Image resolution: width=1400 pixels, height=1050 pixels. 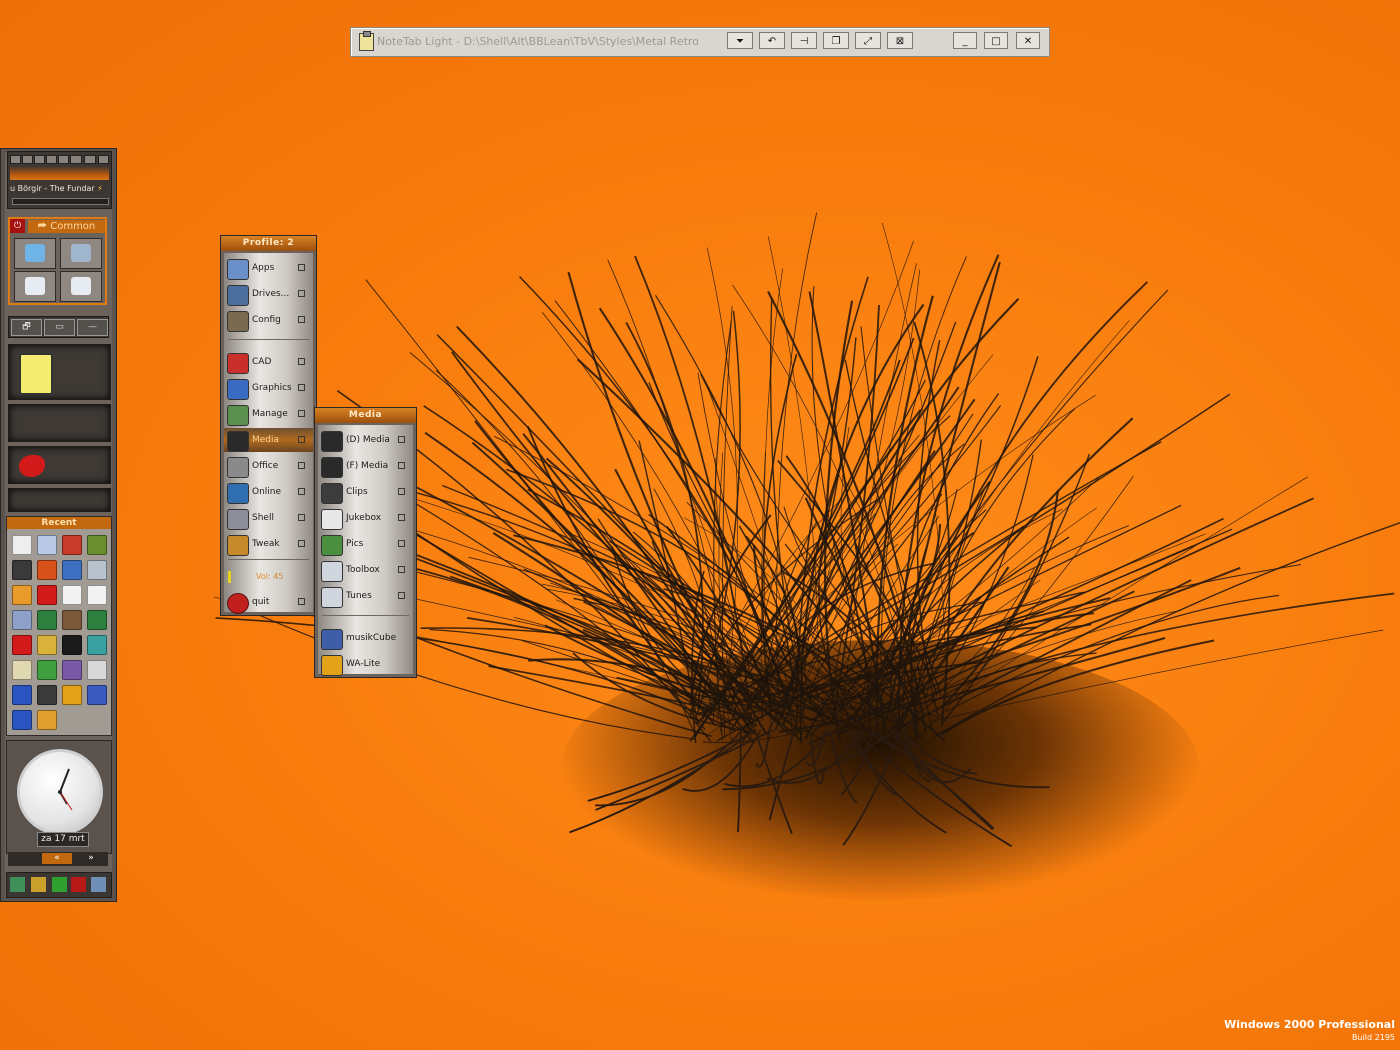 I want to click on submenu-arrow-icon, so click(x=301, y=267).